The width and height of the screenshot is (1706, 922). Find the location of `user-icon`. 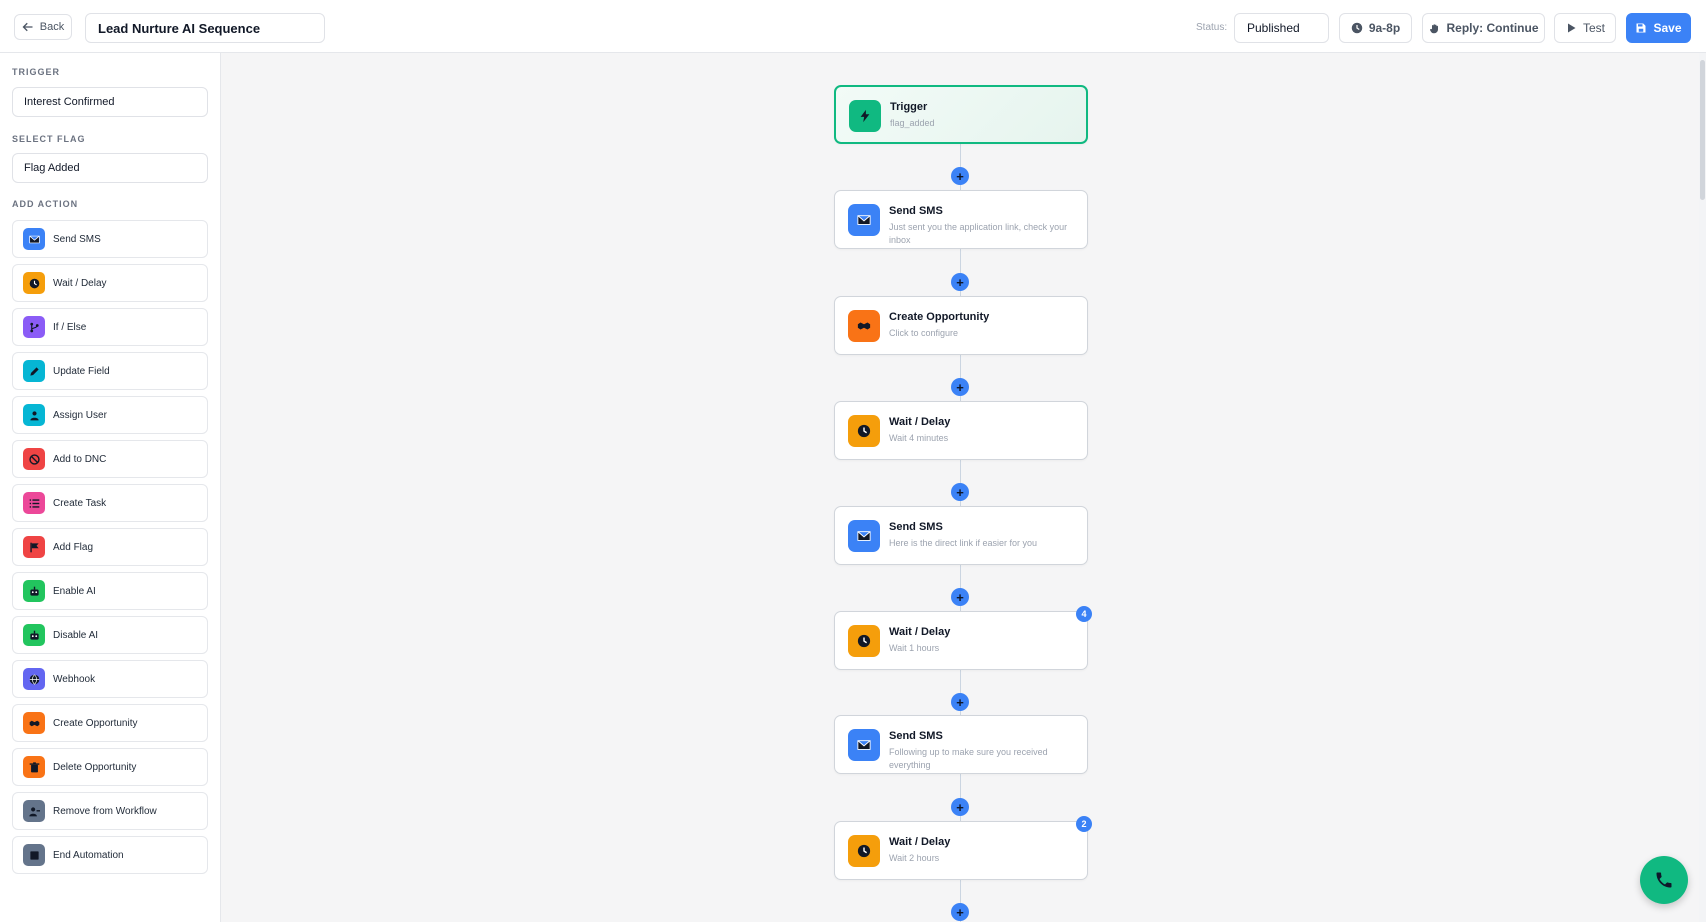

user-icon is located at coordinates (34, 415).